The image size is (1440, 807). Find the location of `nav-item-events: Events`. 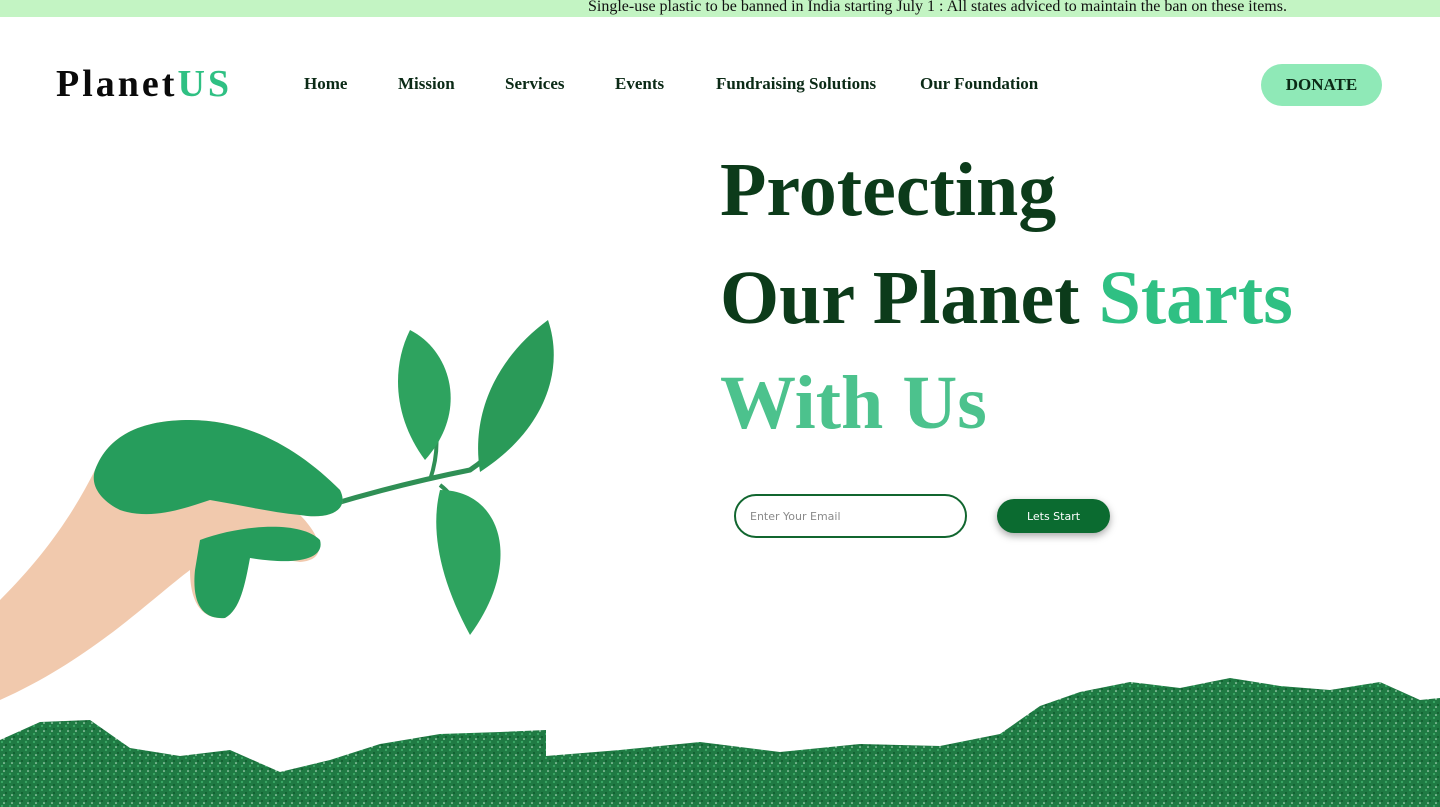

nav-item-events: Events is located at coordinates (639, 84).